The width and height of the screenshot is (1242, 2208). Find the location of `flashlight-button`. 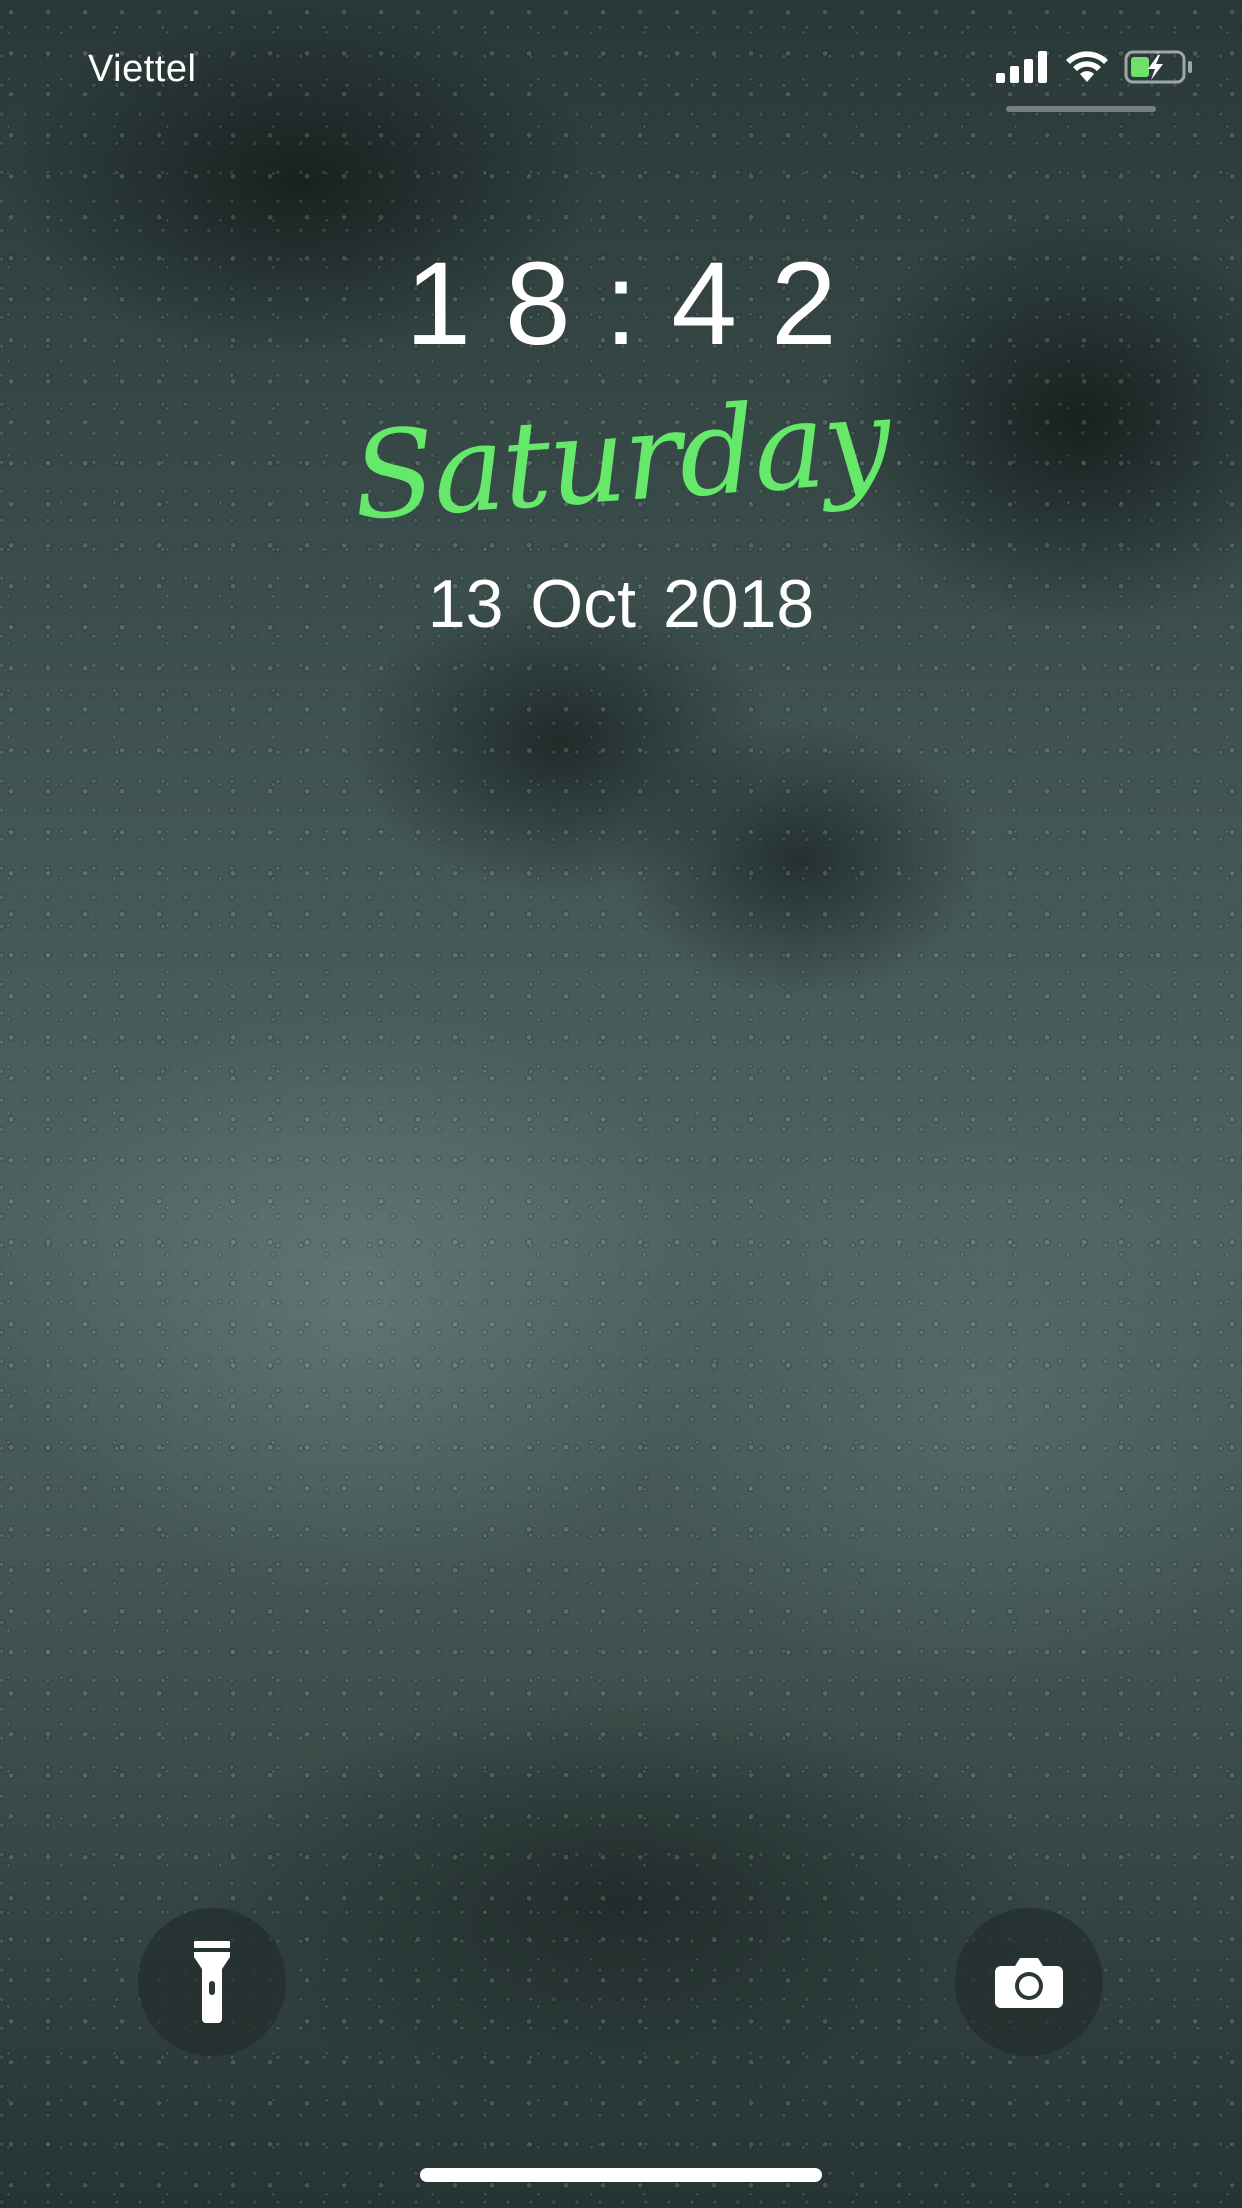

flashlight-button is located at coordinates (212, 1982).